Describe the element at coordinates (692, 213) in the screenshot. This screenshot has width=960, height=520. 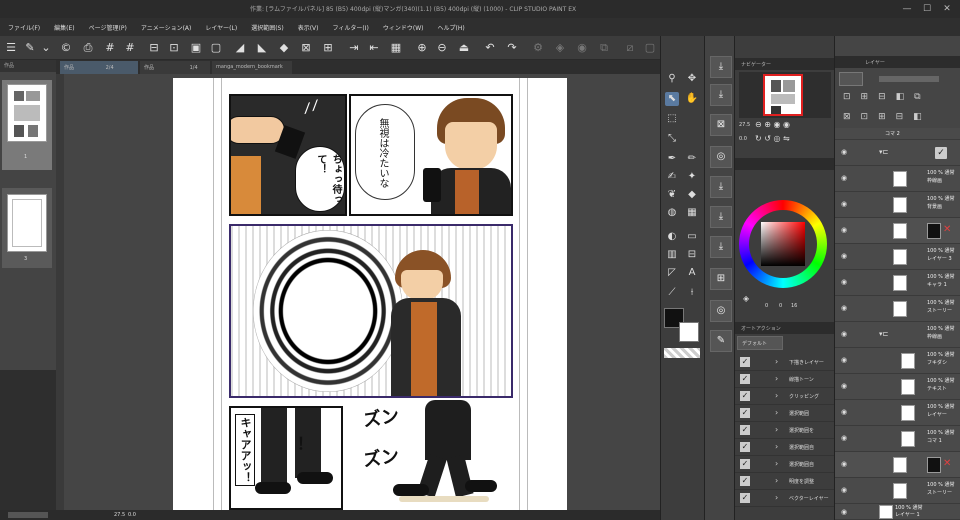
I see `fill-tool-icon: ▦` at that location.